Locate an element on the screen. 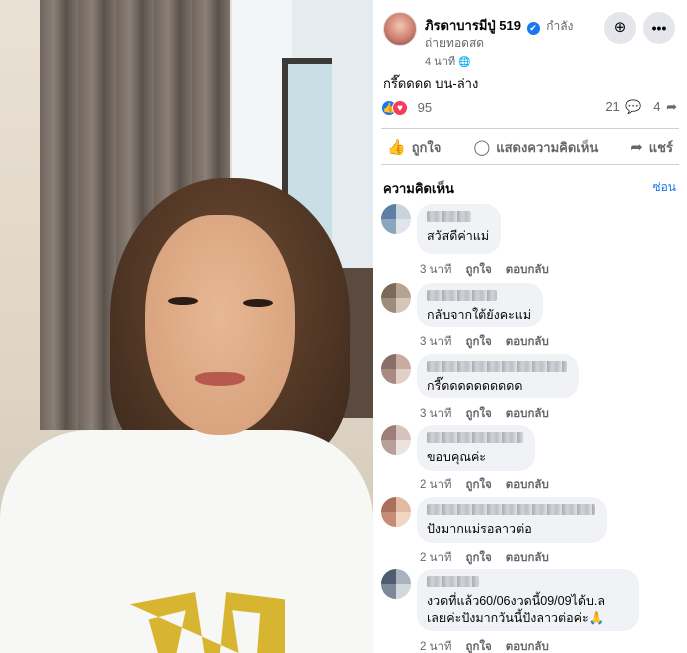  comment-text: กรี๊ดดดดดดดดดด is located at coordinates (475, 386).